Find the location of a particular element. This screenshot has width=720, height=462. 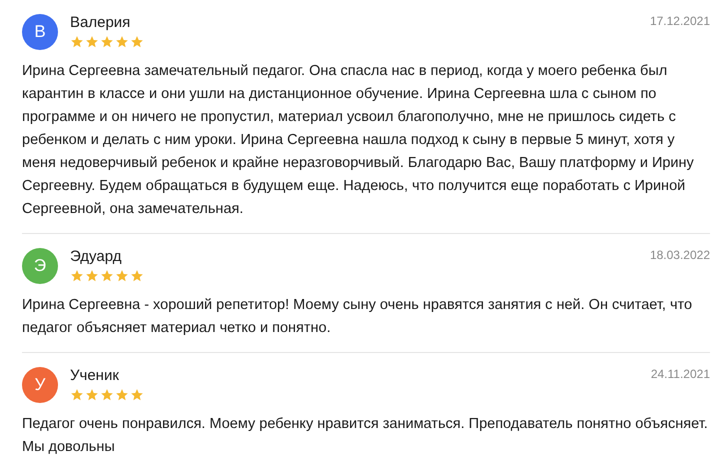

review-date: 24.11.2021 is located at coordinates (680, 374).